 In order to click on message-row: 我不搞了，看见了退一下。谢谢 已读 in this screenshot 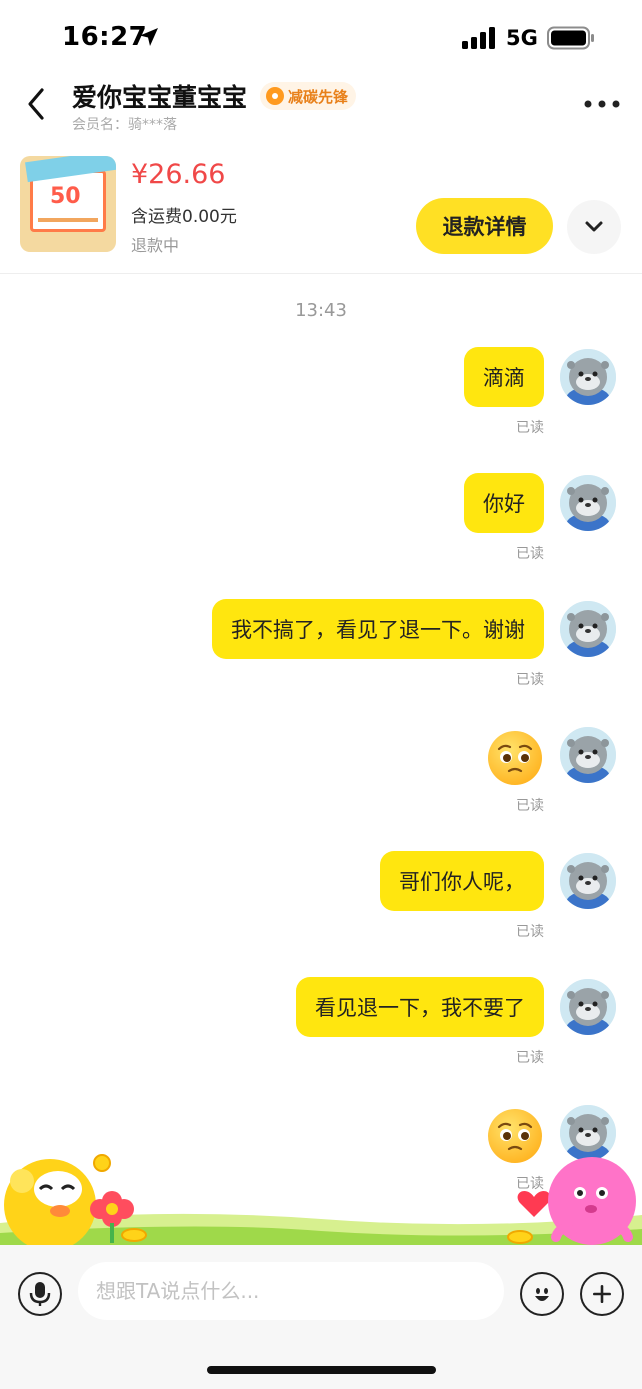, I will do `click(321, 654)`.